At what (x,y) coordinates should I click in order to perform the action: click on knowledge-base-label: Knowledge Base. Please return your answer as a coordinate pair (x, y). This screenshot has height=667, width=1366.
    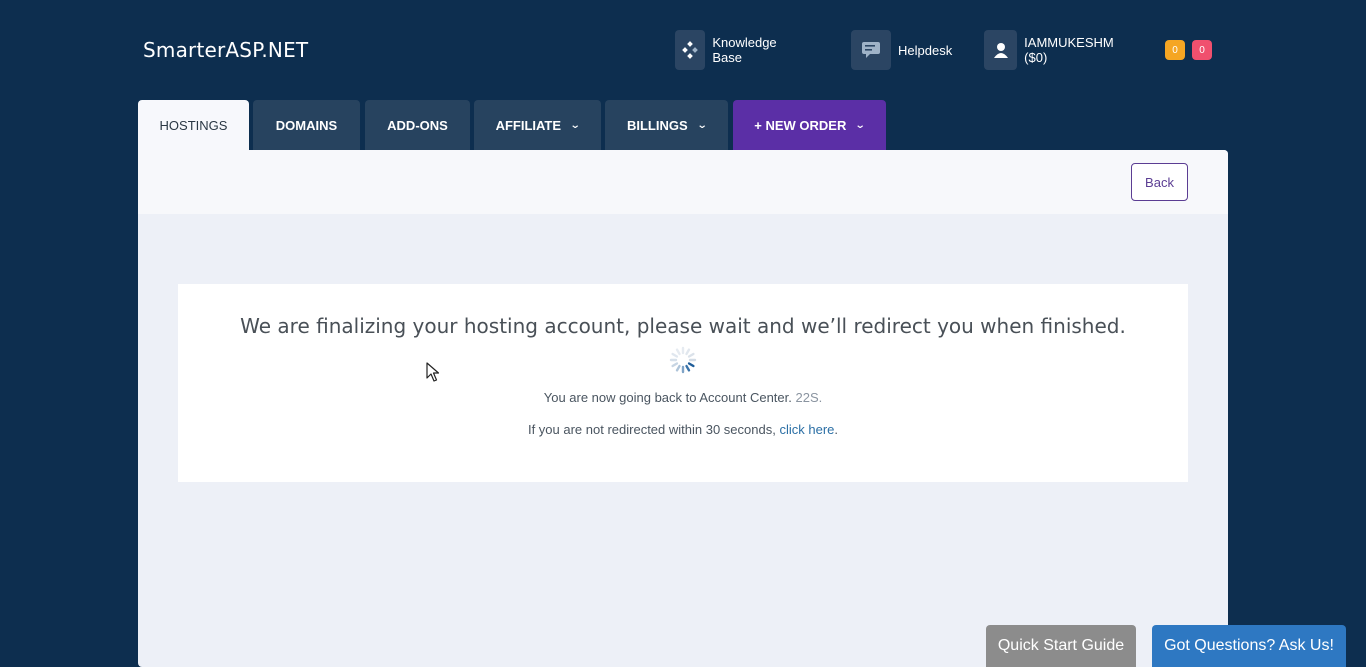
    Looking at the image, I should click on (744, 50).